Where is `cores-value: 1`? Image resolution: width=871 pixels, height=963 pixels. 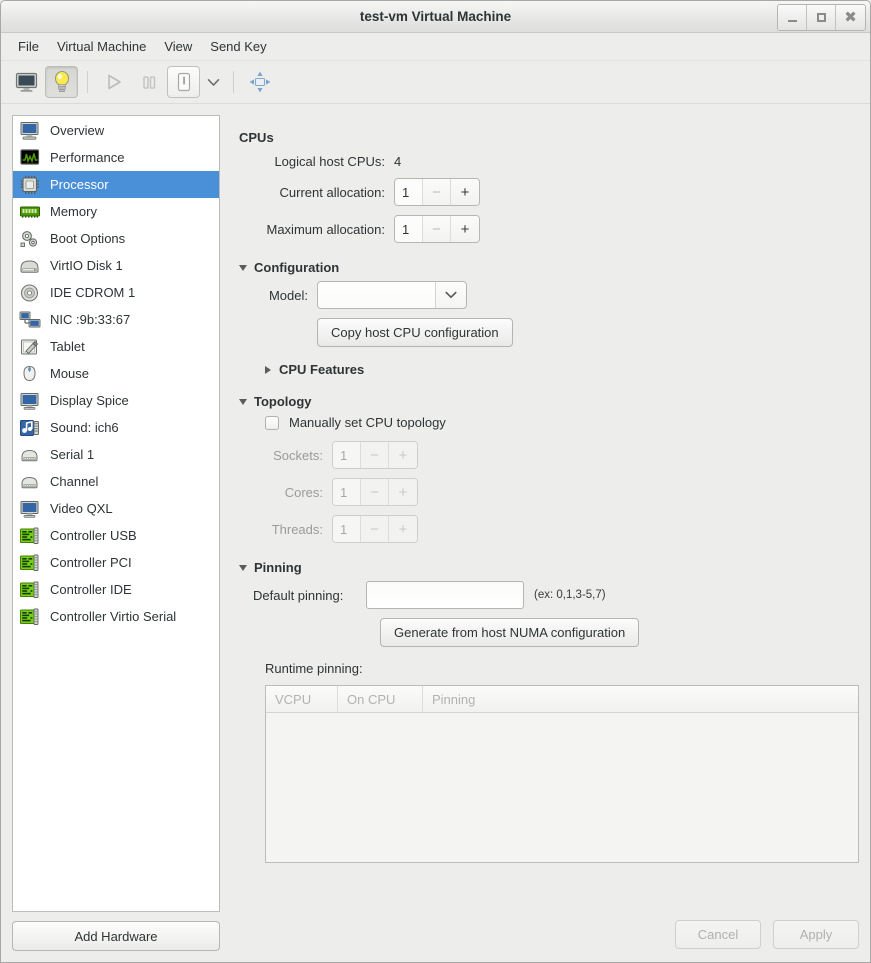
cores-value: 1 is located at coordinates (347, 492).